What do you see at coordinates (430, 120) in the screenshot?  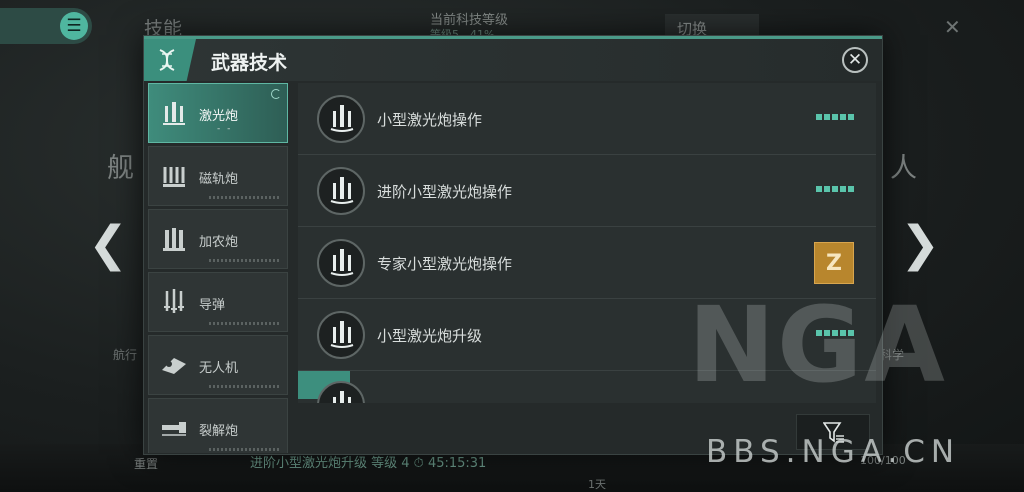 I see `skill-name: 小型激光炮操作` at bounding box center [430, 120].